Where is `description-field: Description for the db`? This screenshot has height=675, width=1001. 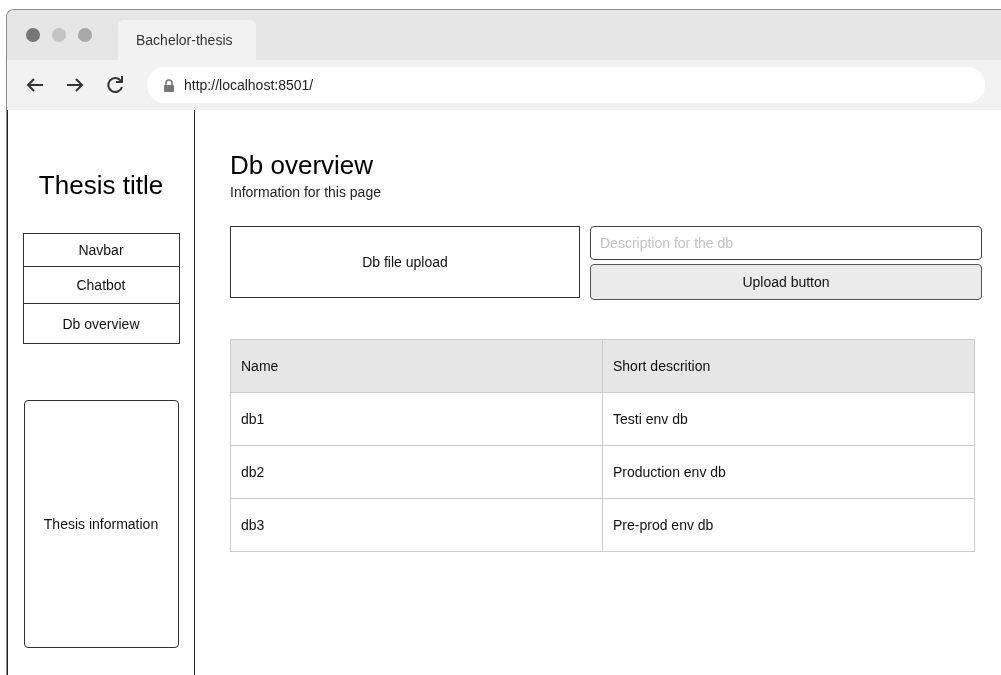 description-field: Description for the db is located at coordinates (786, 243).